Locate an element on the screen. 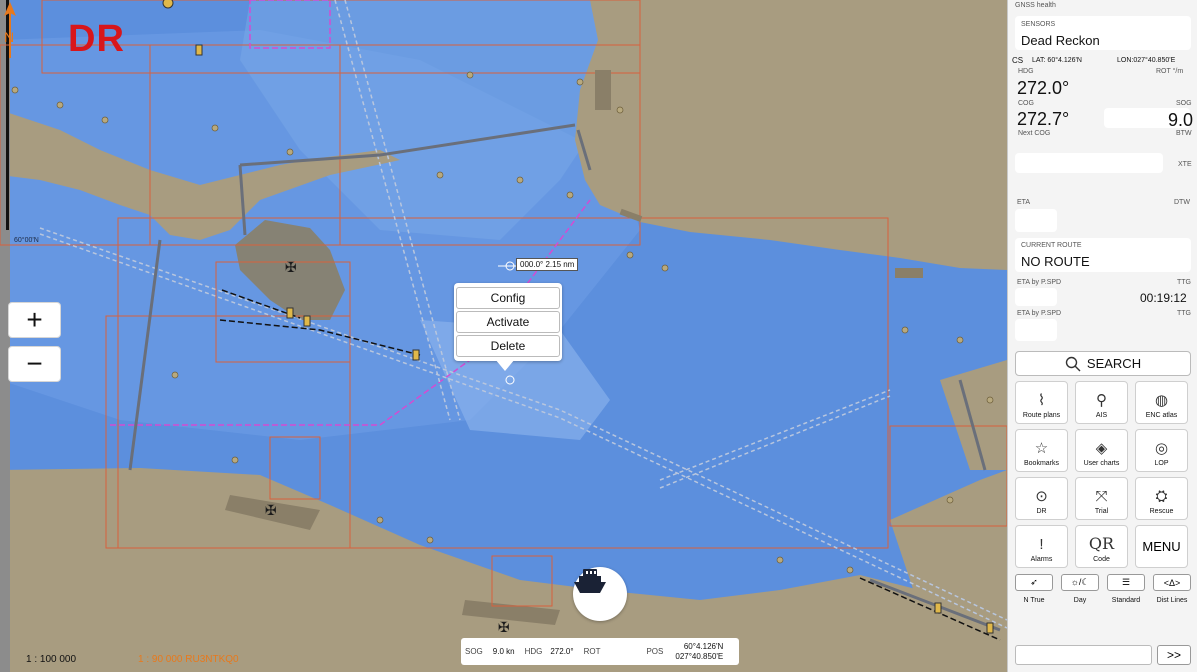 The height and width of the screenshot is (672, 1197). ais-button: ⚲ AIS is located at coordinates (1101, 402).